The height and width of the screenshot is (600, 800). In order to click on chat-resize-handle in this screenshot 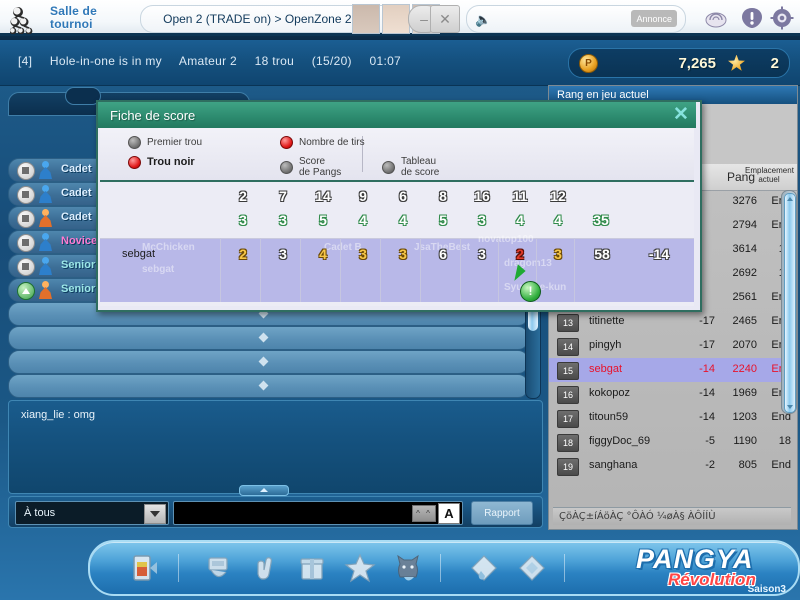, I will do `click(264, 490)`.